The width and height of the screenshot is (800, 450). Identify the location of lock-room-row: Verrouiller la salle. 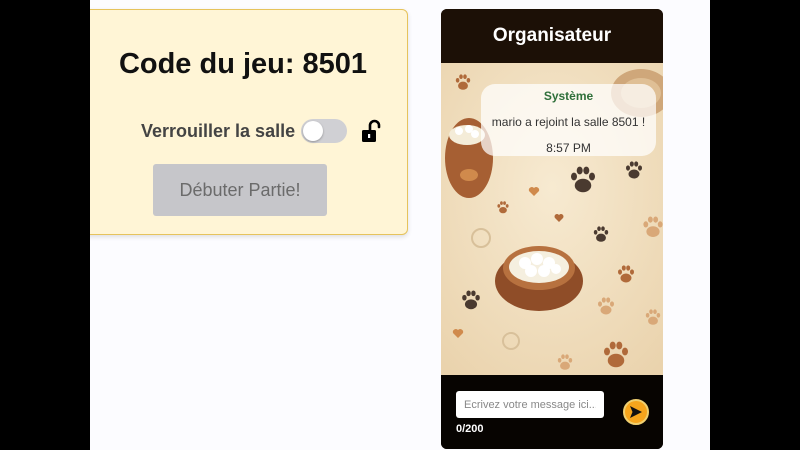
(262, 131).